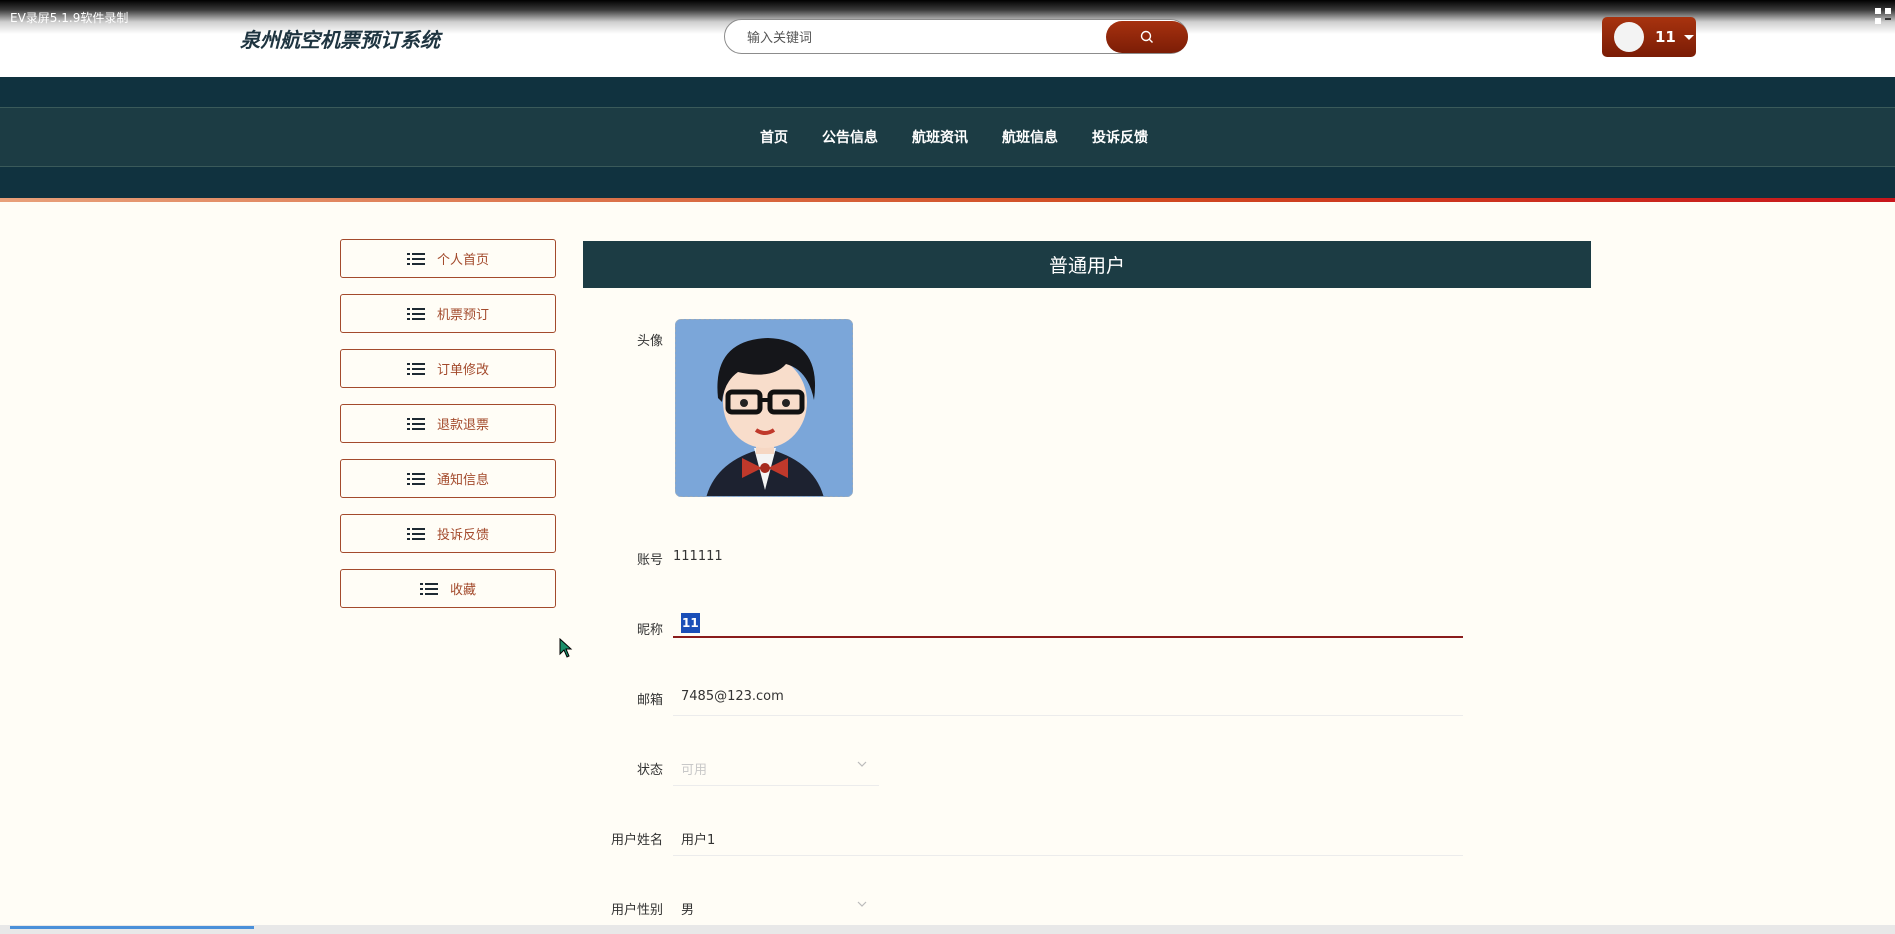  What do you see at coordinates (566, 648) in the screenshot?
I see `mouse-cursor-icon` at bounding box center [566, 648].